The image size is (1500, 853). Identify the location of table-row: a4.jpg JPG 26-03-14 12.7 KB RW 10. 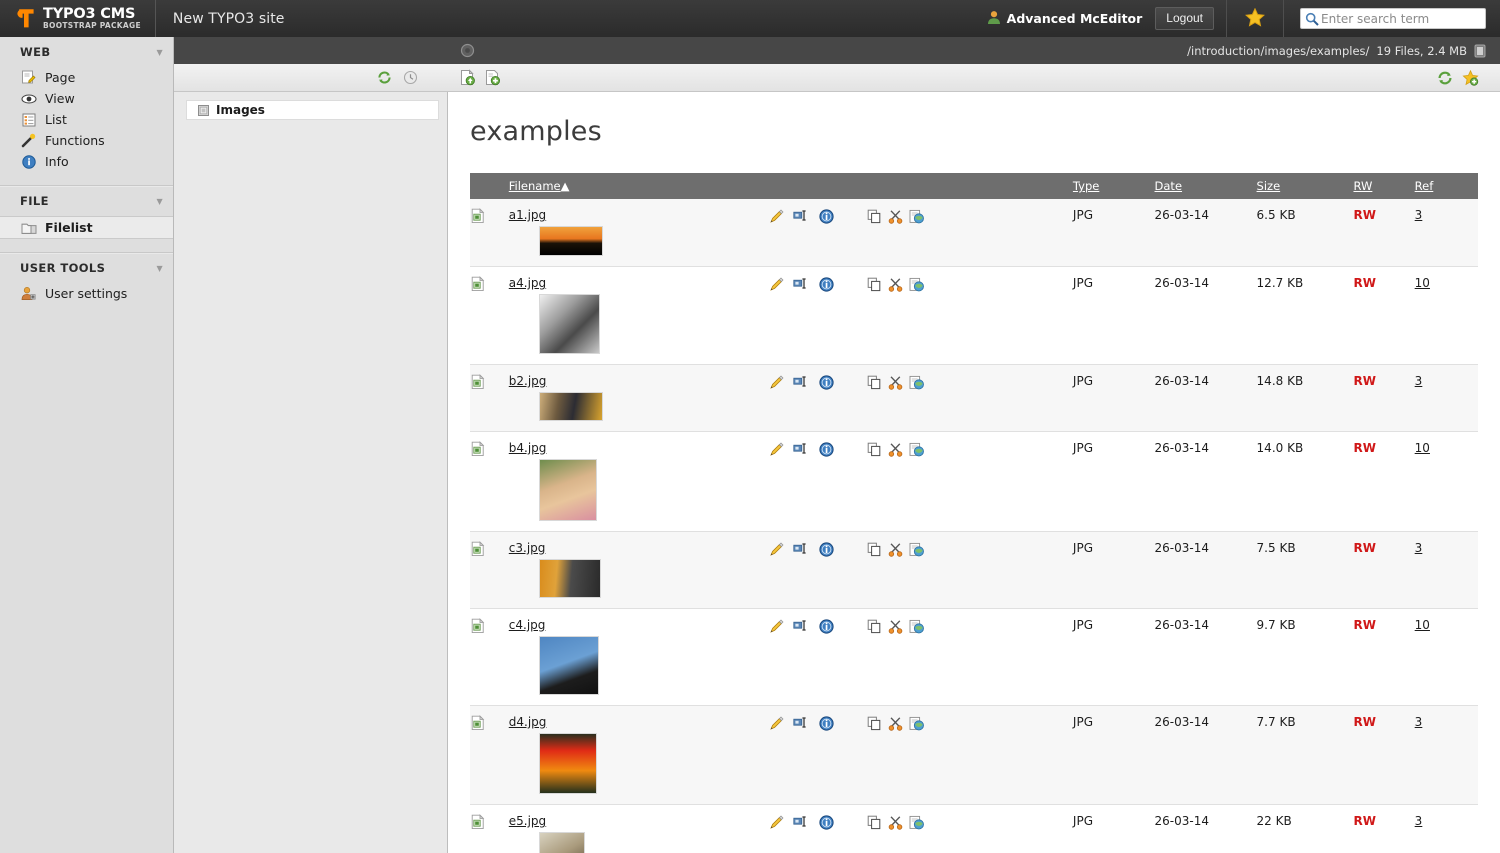
(974, 315).